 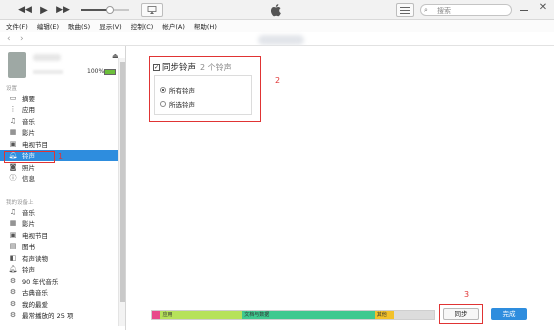 I want to click on audiobook-icon: ◧, so click(x=13, y=257).